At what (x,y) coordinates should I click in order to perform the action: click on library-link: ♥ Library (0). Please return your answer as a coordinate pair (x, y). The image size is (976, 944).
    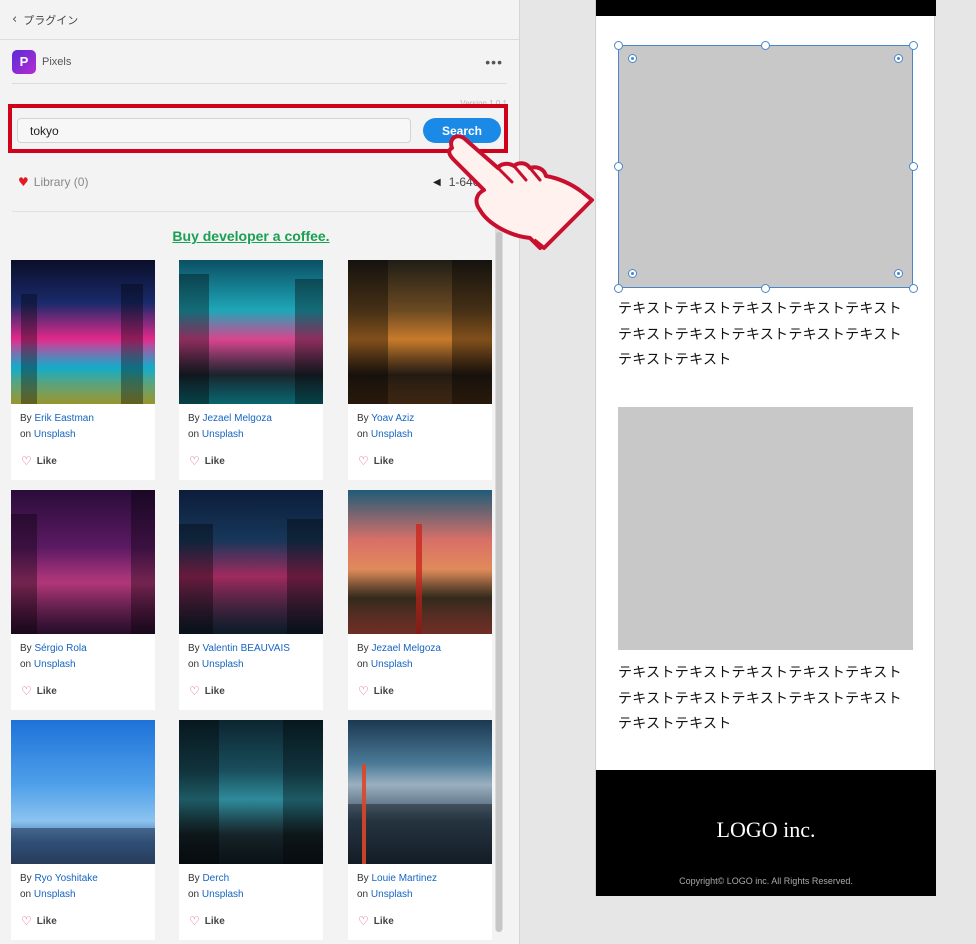
    Looking at the image, I should click on (53, 182).